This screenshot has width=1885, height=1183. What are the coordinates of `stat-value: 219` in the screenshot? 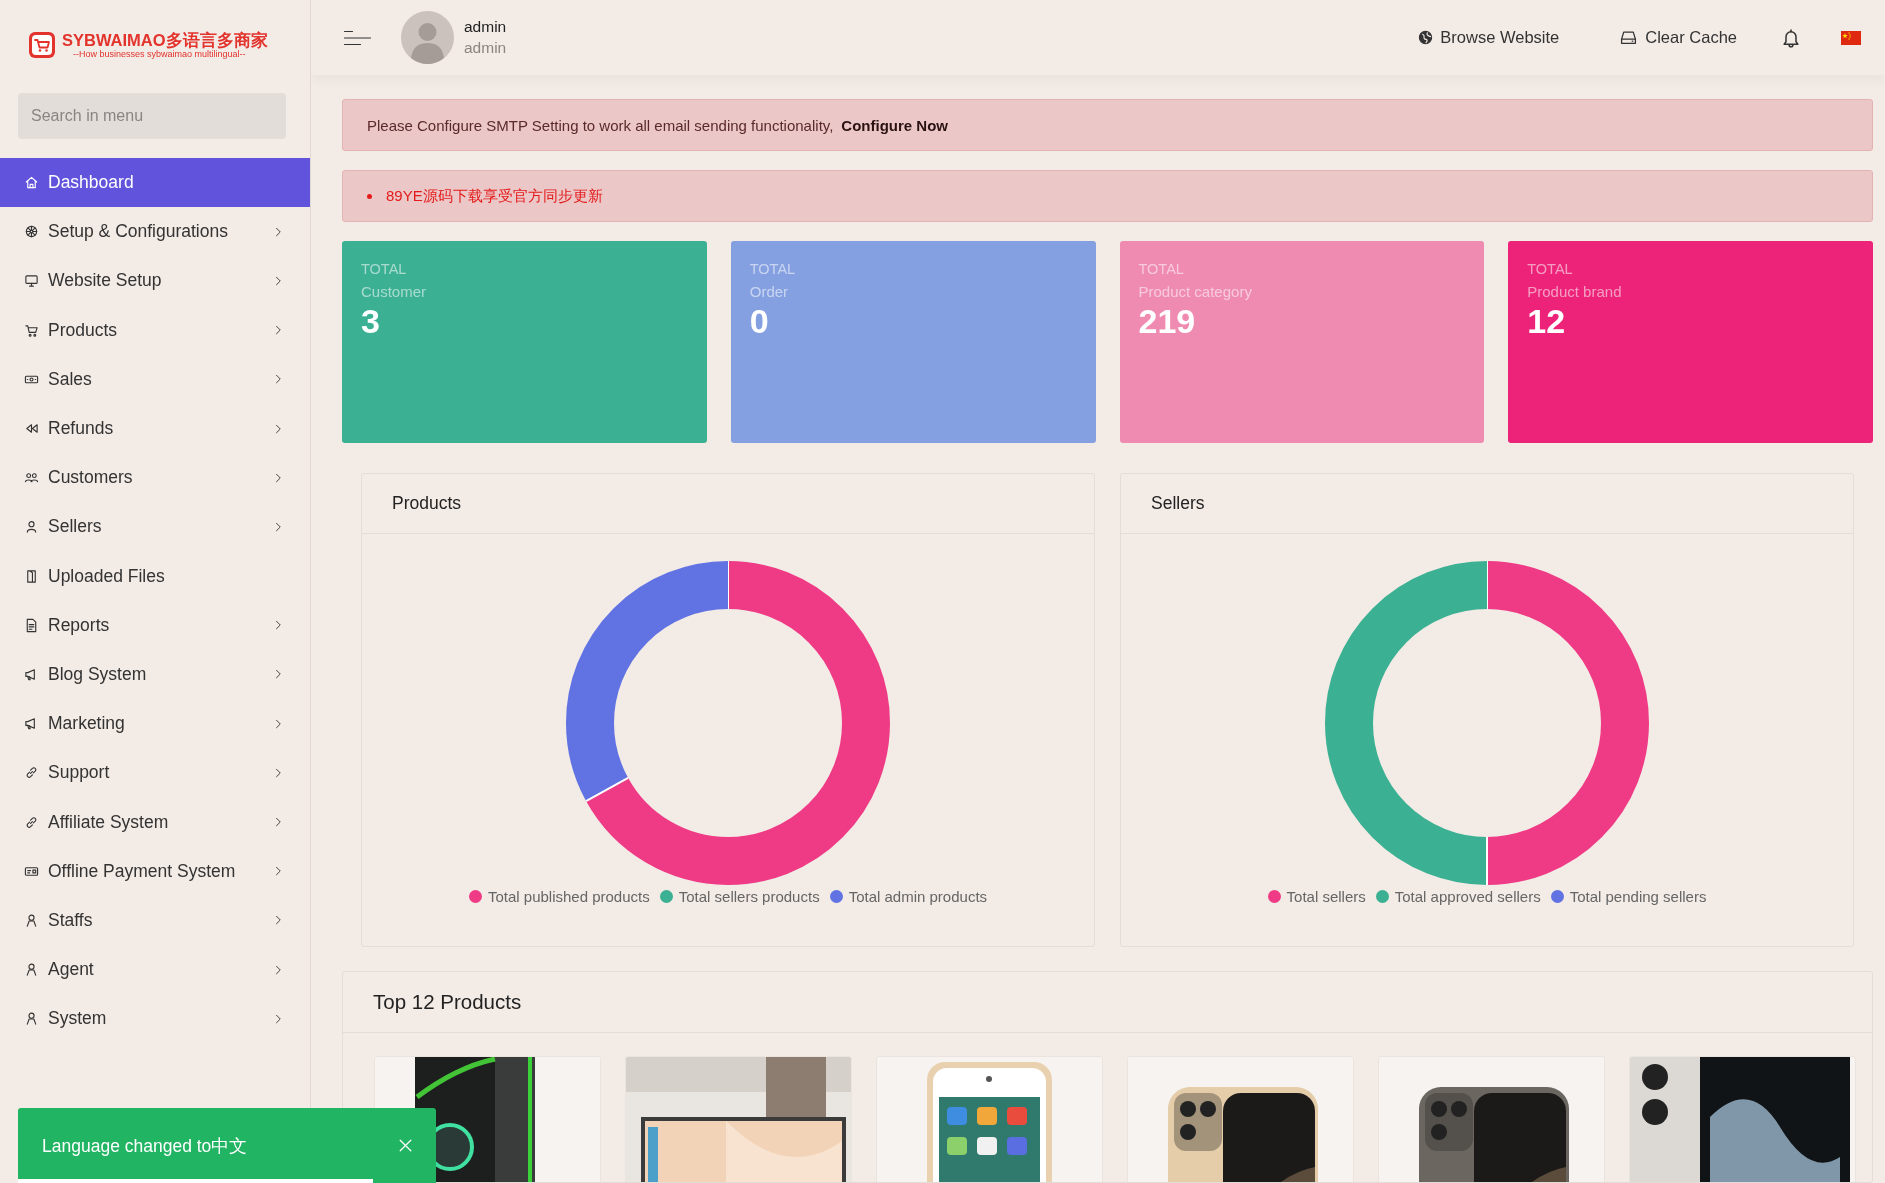 It's located at (1167, 321).